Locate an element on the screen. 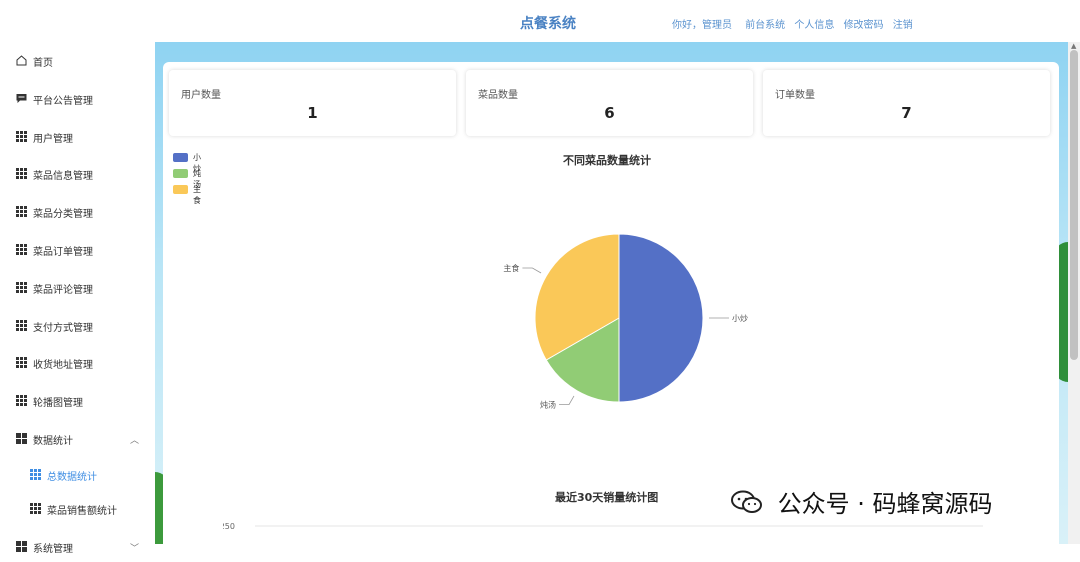 The width and height of the screenshot is (1080, 562). page-scrollbar: ▲ is located at coordinates (1074, 293).